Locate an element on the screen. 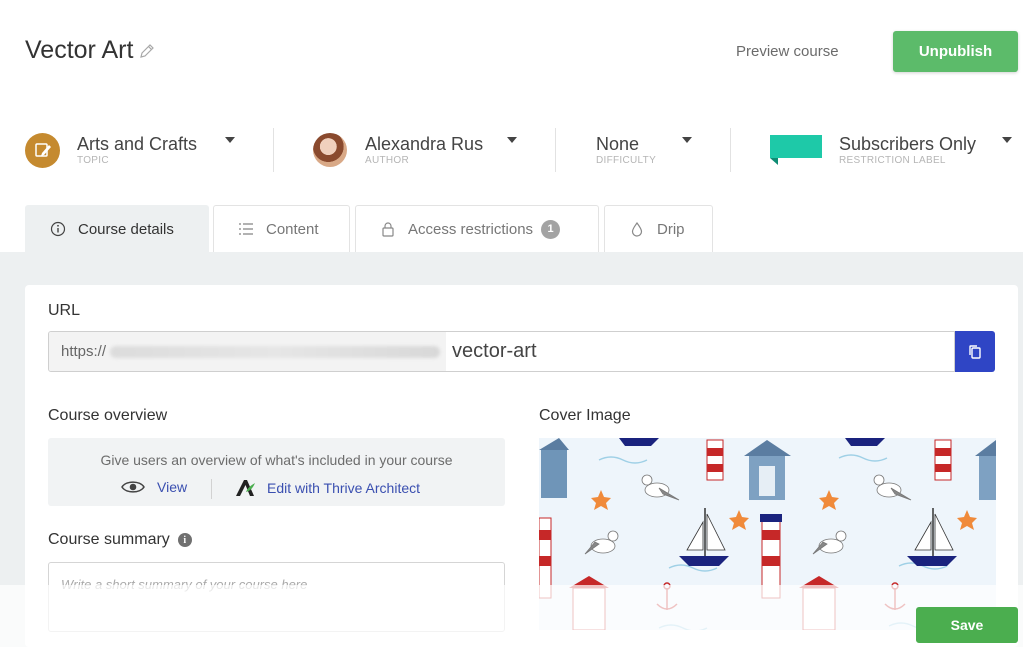 This screenshot has height=647, width=1023. overview-divider is located at coordinates (211, 489).